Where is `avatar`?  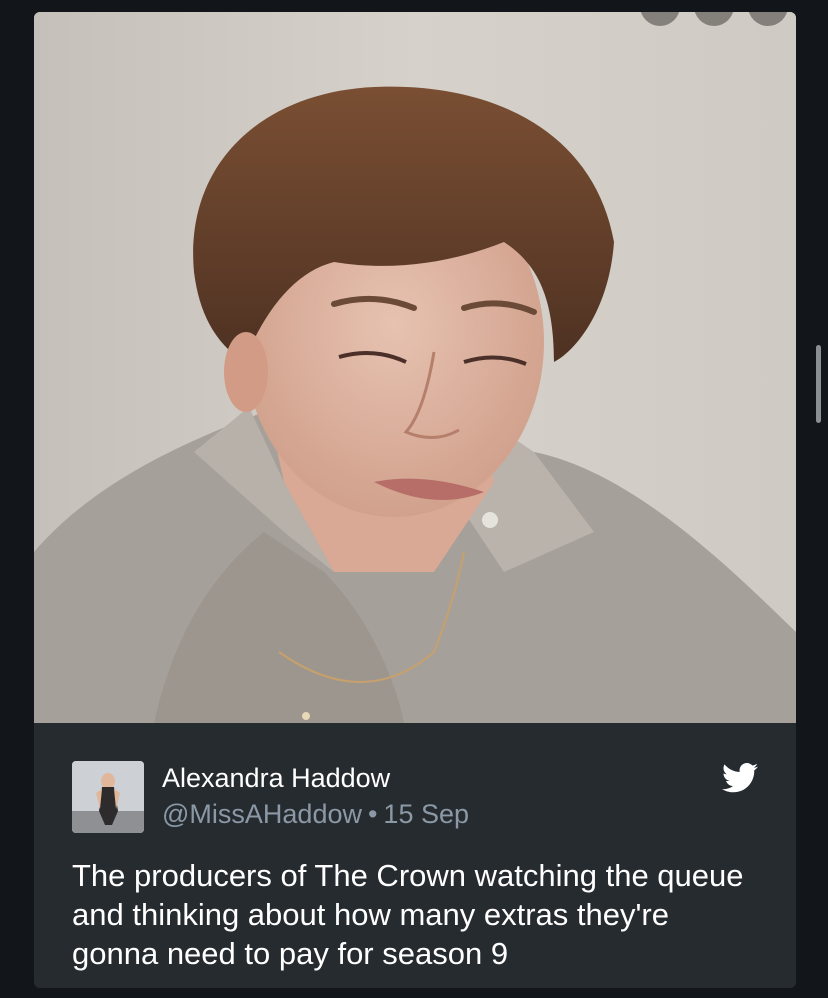 avatar is located at coordinates (108, 797).